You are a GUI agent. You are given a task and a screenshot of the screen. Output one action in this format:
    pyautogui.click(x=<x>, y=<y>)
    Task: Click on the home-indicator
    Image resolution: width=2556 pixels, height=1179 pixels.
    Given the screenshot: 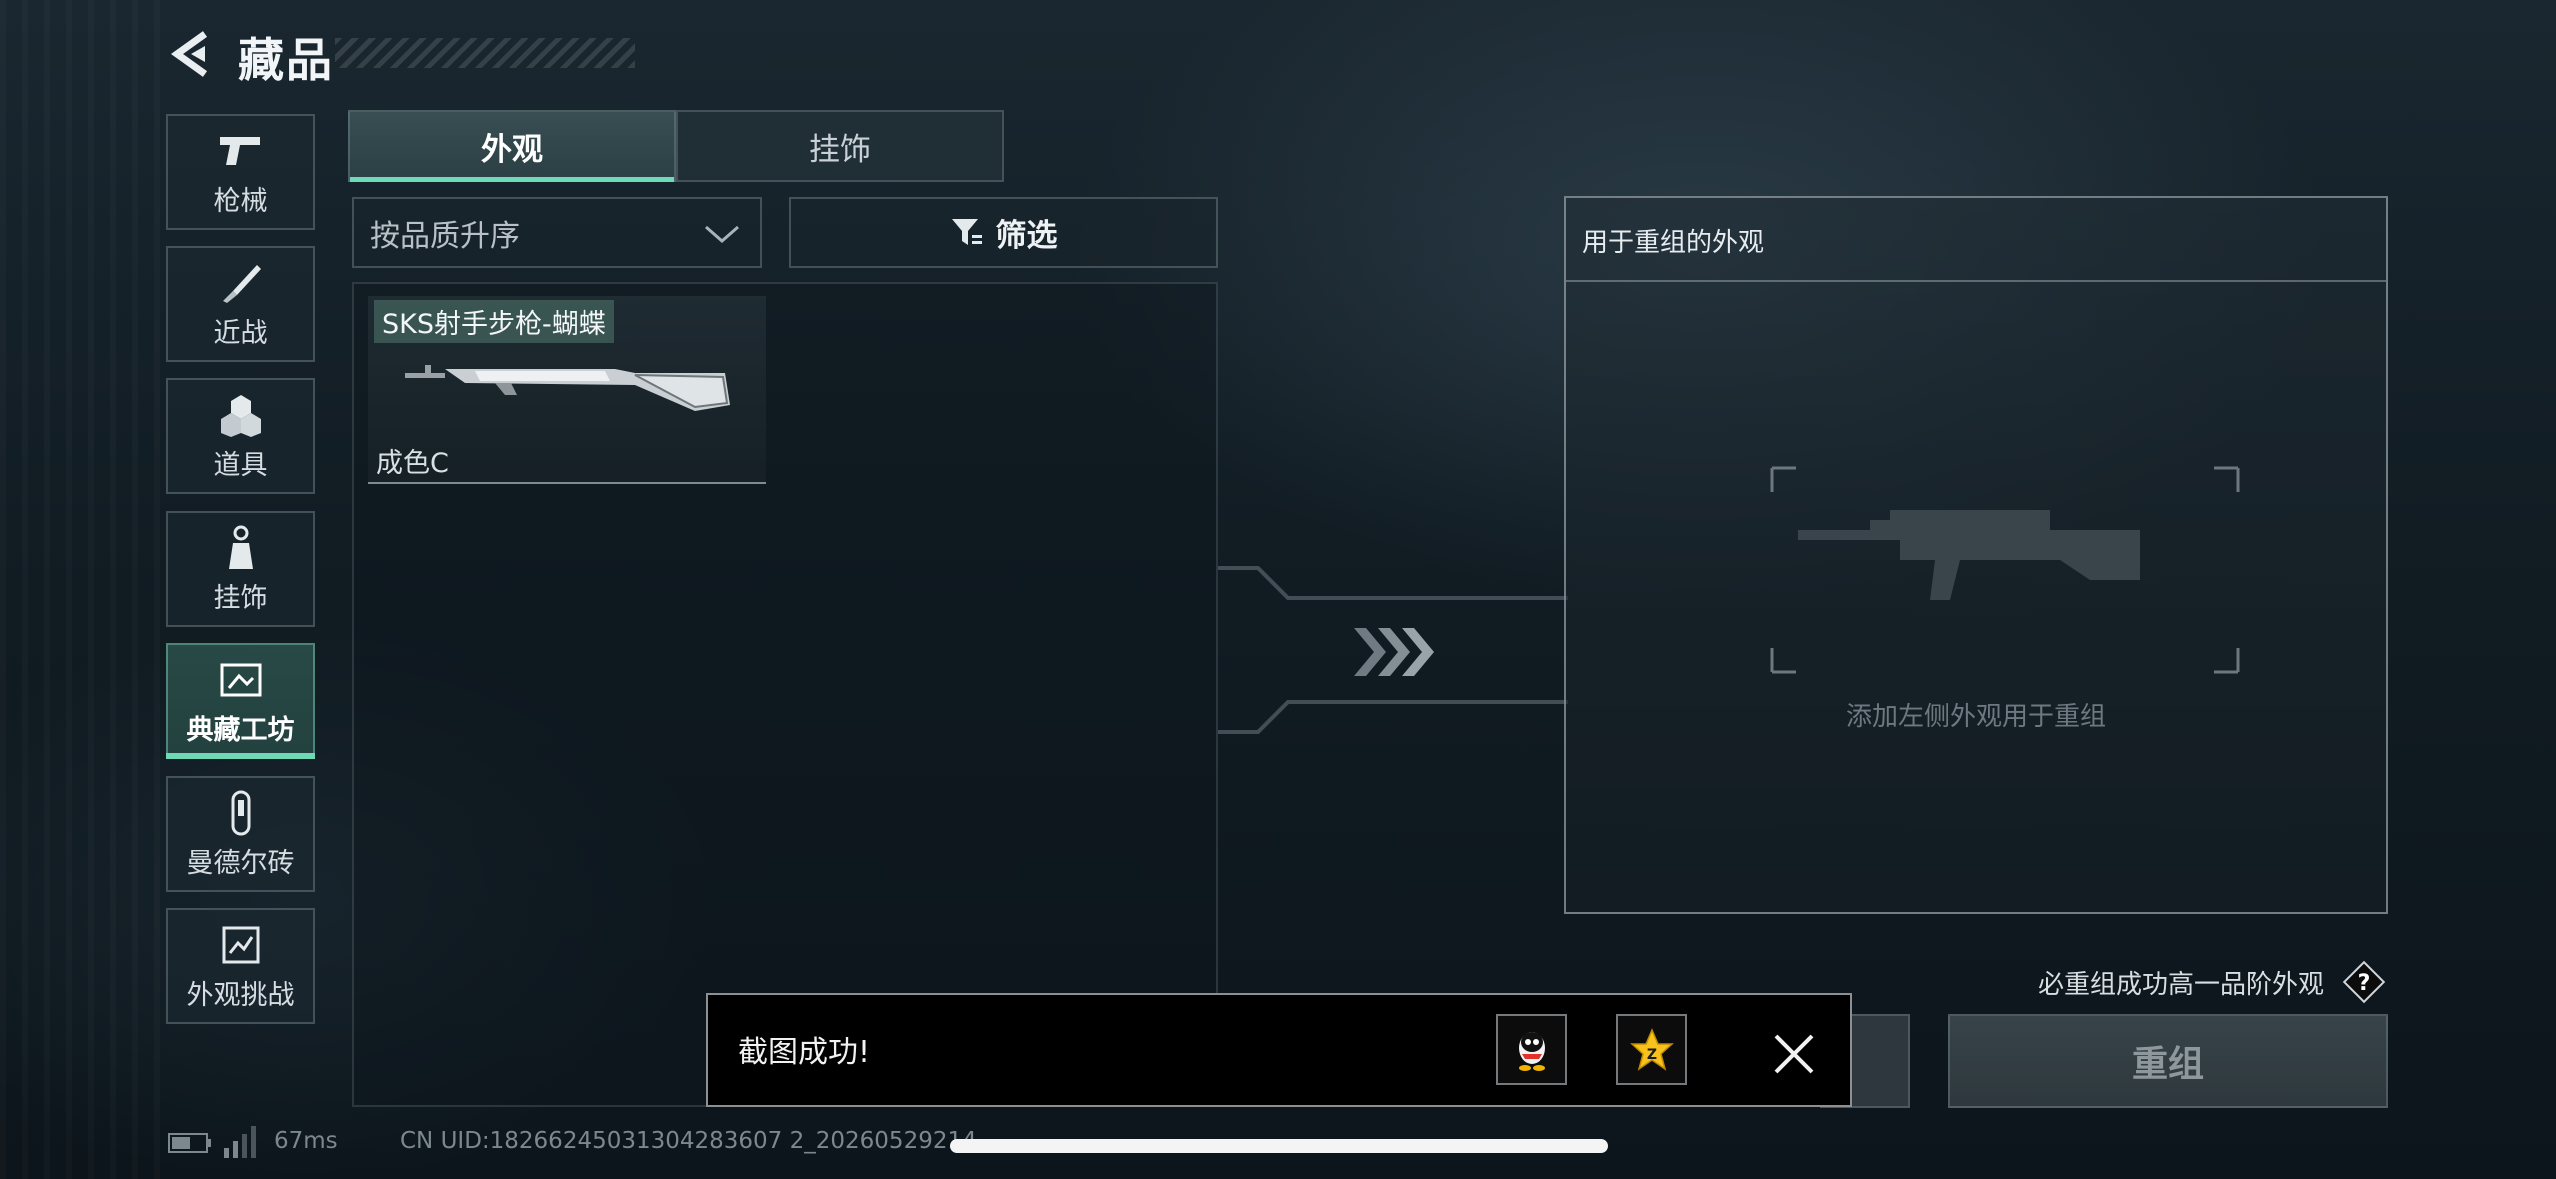 What is the action you would take?
    pyautogui.click(x=1279, y=1146)
    